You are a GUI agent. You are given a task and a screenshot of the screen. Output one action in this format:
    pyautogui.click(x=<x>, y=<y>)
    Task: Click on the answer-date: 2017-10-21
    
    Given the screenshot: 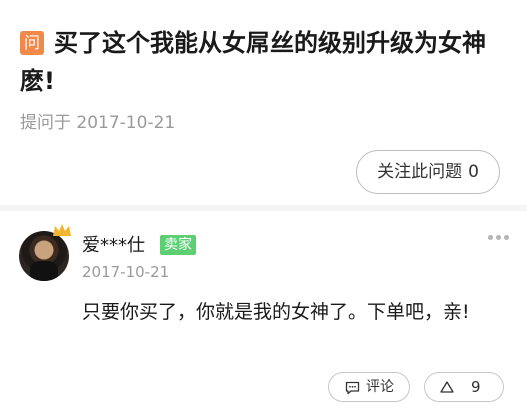 What is the action you would take?
    pyautogui.click(x=126, y=272)
    